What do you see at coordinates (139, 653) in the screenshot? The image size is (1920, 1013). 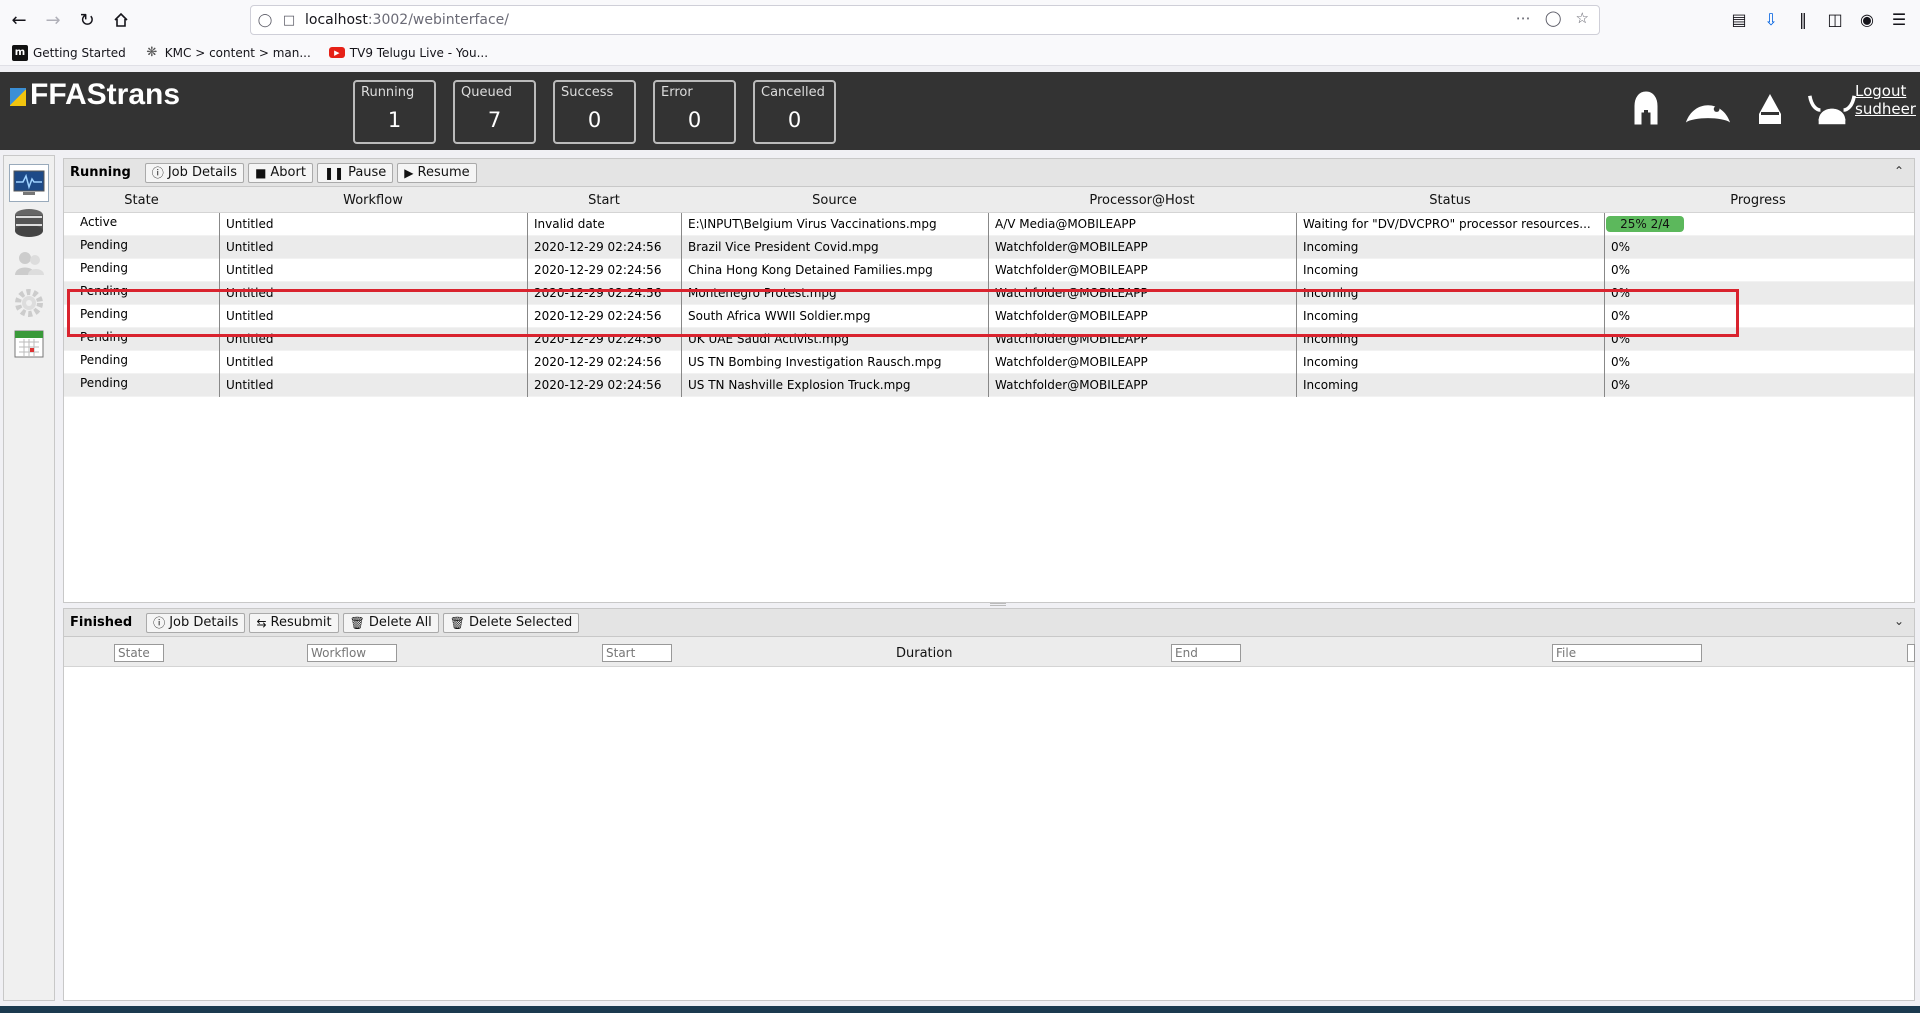 I see `filter-state-input: State` at bounding box center [139, 653].